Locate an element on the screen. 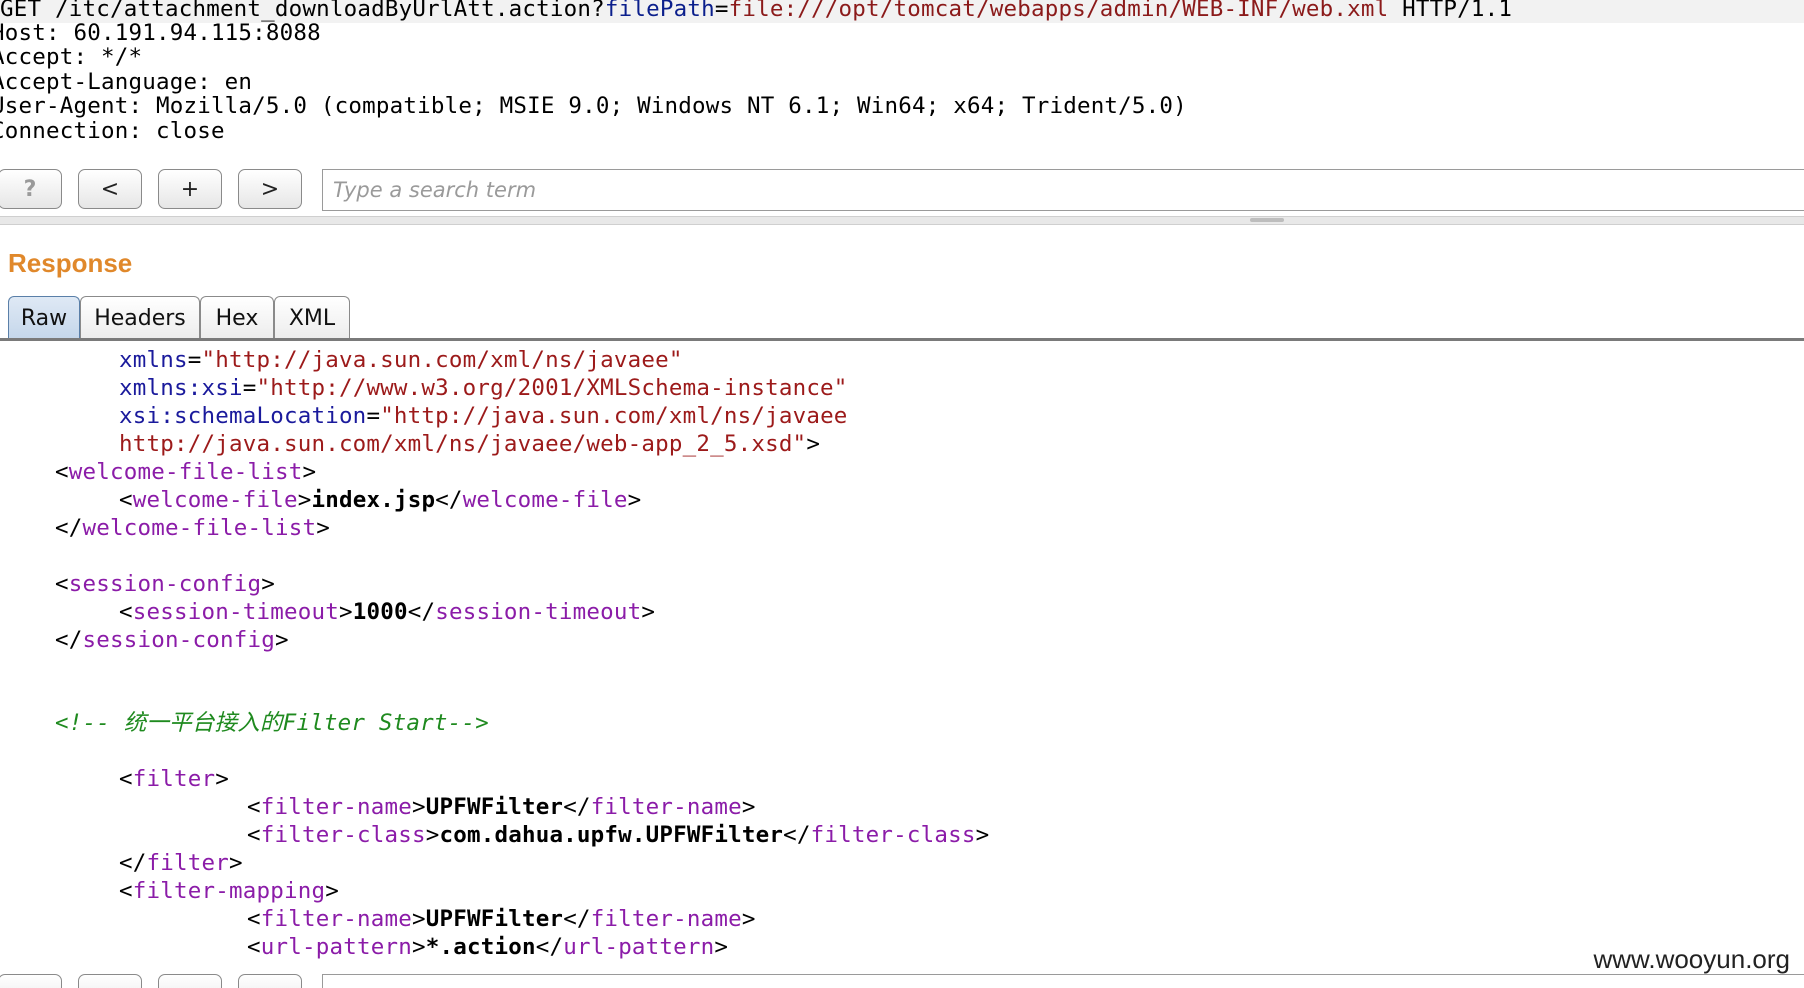  code-line: </filter> is located at coordinates (181, 863).